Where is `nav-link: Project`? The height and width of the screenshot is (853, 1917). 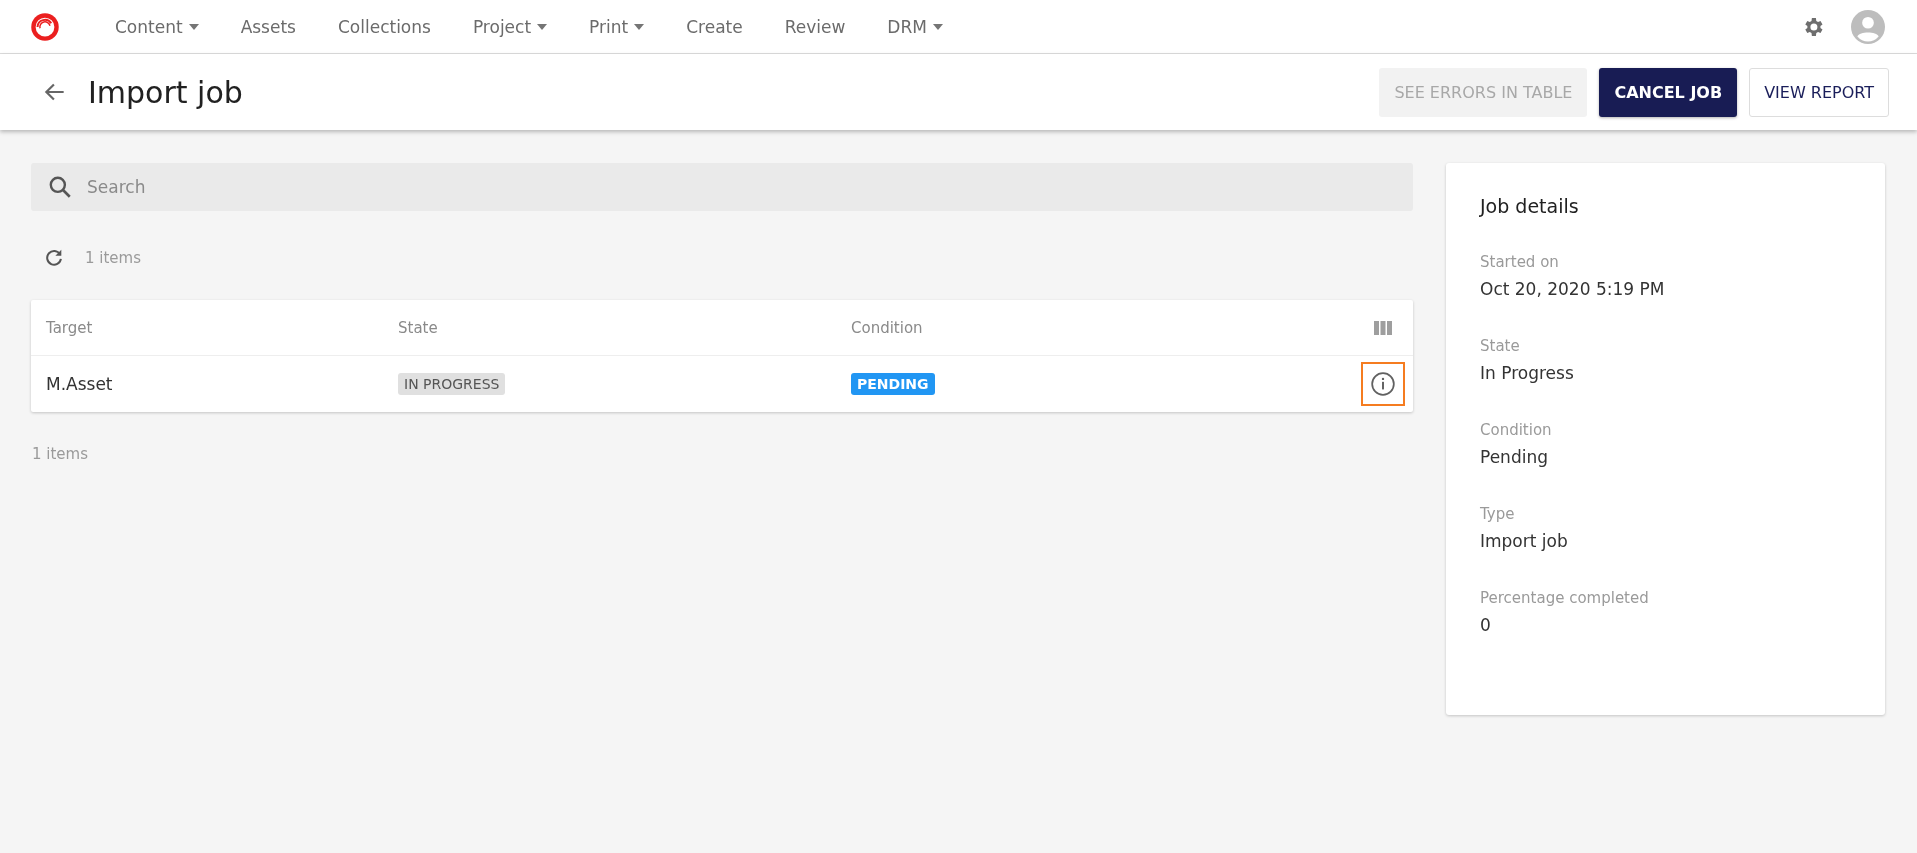 nav-link: Project is located at coordinates (510, 26).